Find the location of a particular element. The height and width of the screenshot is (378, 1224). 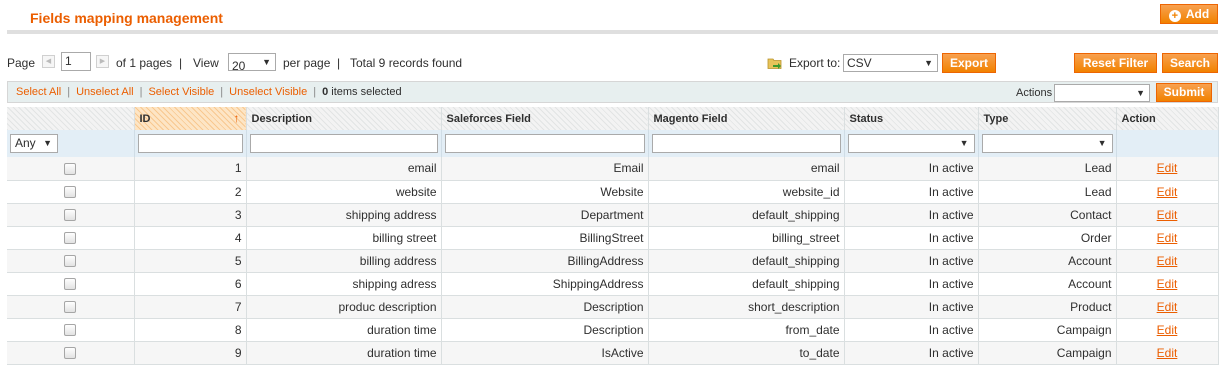

column-header-magento-field: Magento Field is located at coordinates (746, 118).